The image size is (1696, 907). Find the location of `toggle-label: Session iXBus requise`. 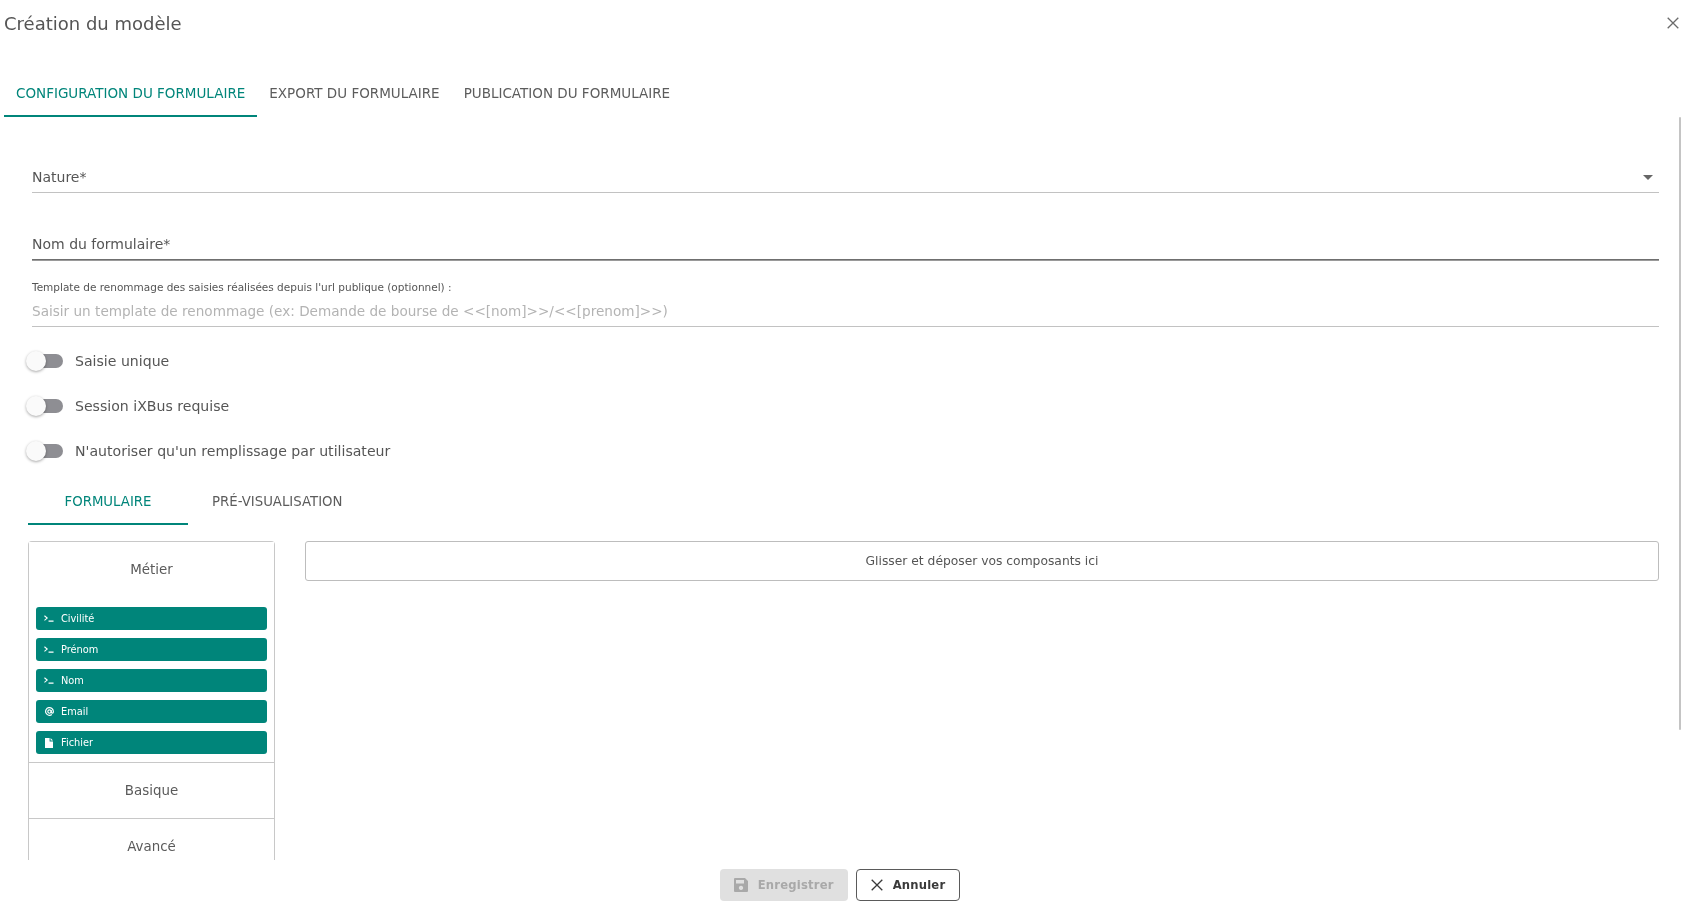

toggle-label: Session iXBus requise is located at coordinates (152, 405).